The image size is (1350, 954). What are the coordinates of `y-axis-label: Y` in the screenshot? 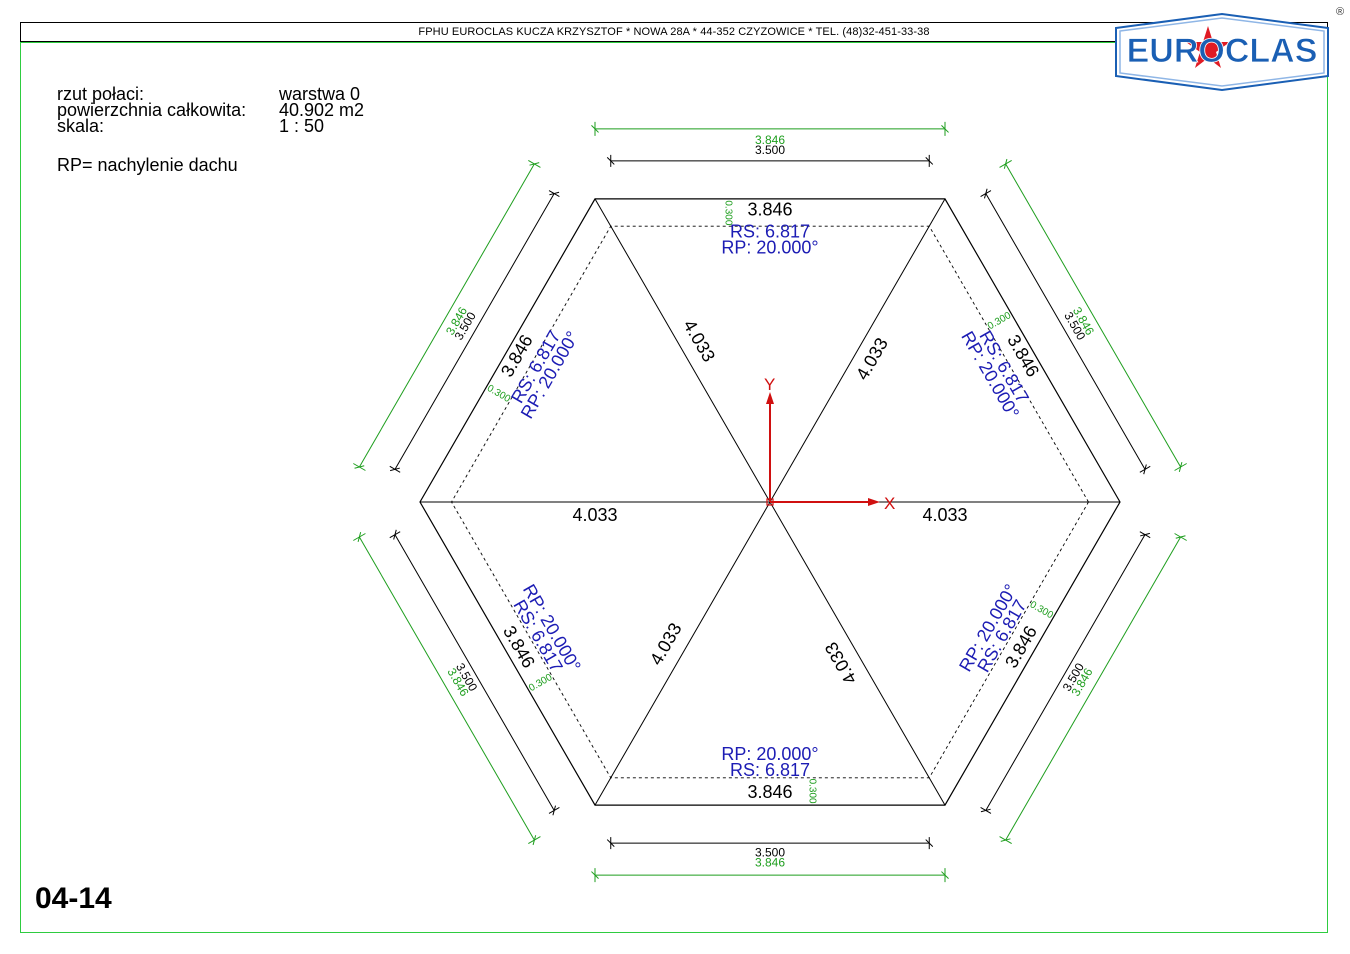 It's located at (769, 384).